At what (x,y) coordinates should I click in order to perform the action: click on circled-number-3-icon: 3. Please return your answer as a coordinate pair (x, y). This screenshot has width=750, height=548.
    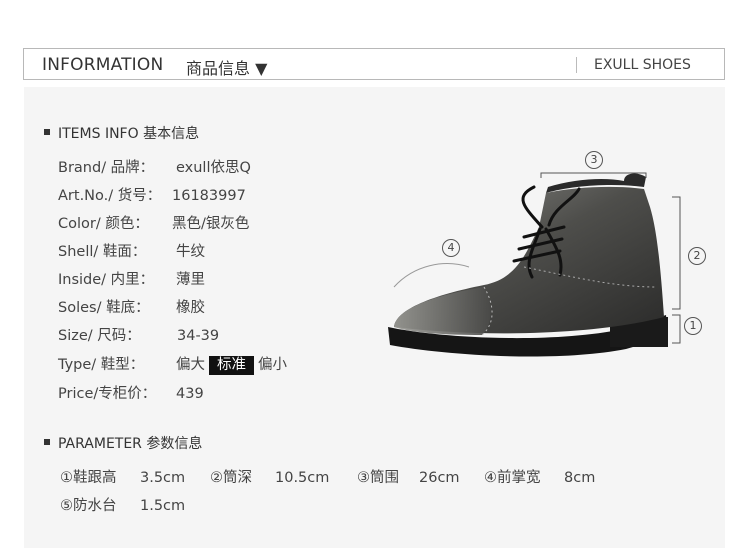
    Looking at the image, I should click on (594, 160).